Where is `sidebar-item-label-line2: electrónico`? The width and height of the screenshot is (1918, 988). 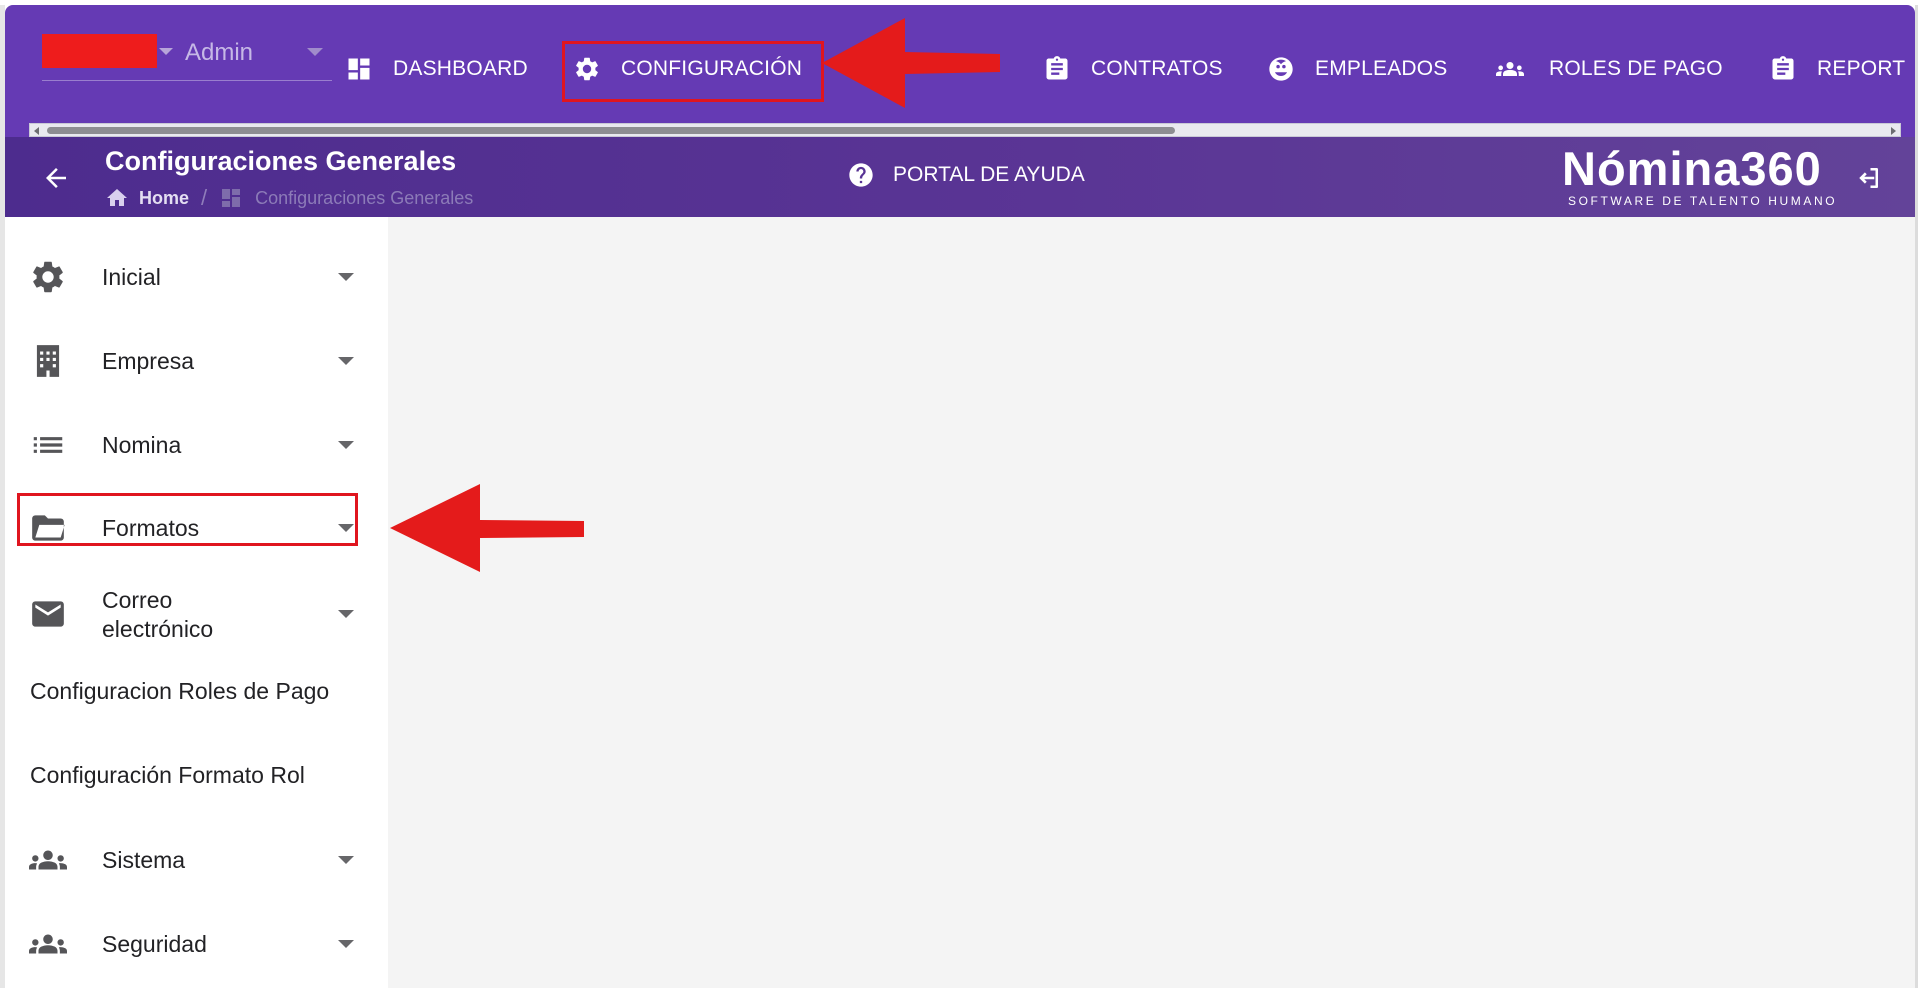 sidebar-item-label-line2: electrónico is located at coordinates (158, 629).